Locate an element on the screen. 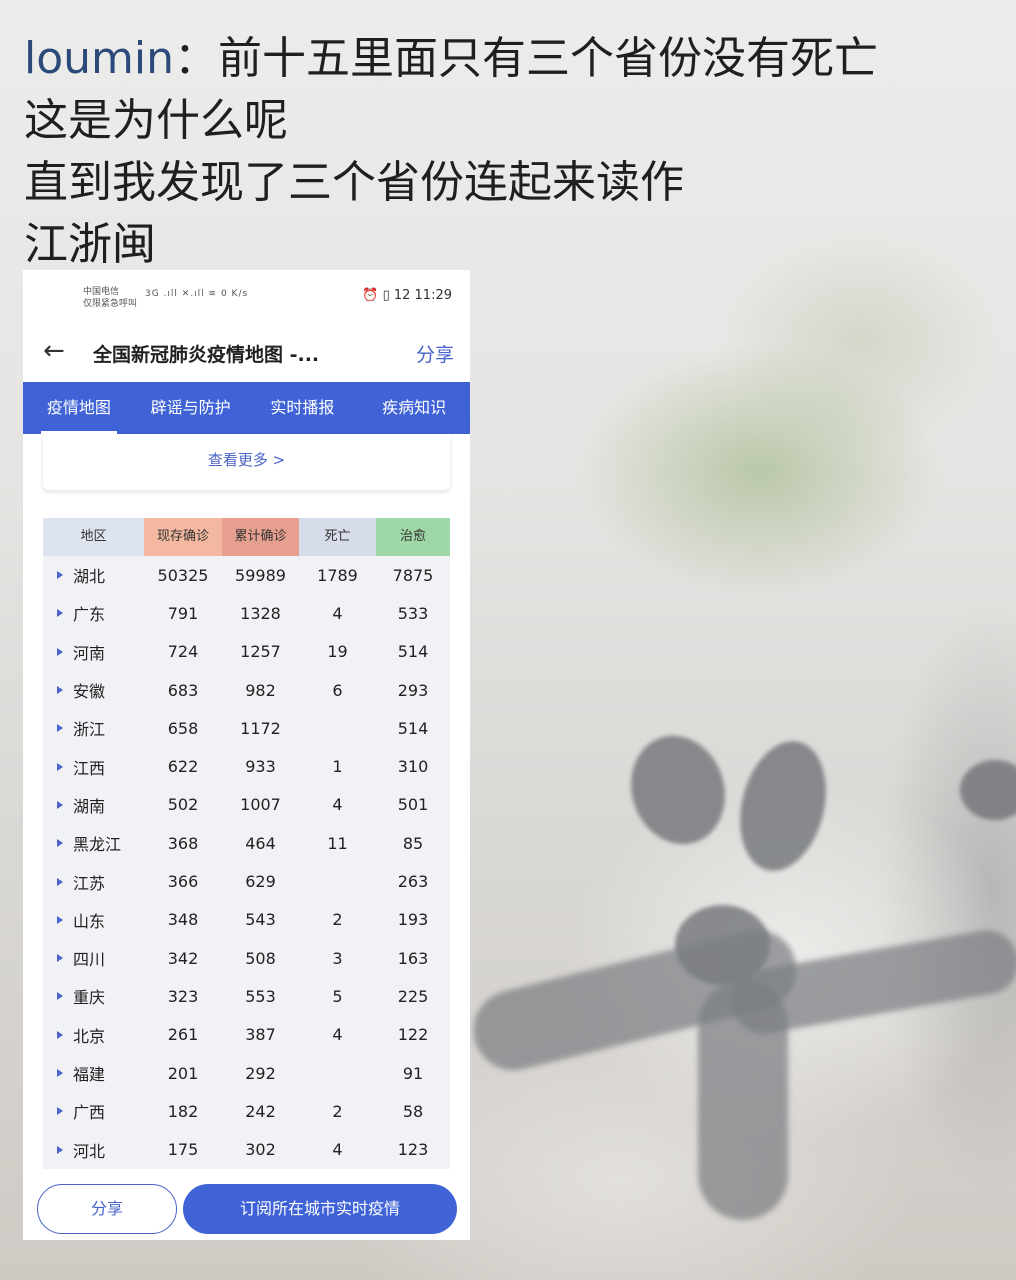 The image size is (1016, 1280). view-more-link: 查看更多 > is located at coordinates (246, 462).